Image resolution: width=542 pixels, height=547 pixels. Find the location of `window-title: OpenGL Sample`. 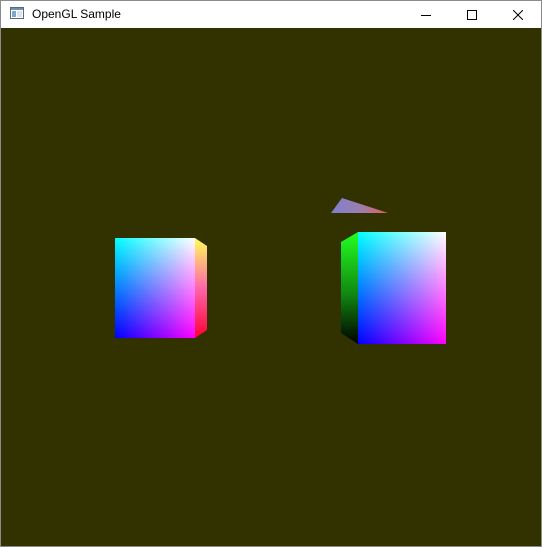

window-title: OpenGL Sample is located at coordinates (76, 14).